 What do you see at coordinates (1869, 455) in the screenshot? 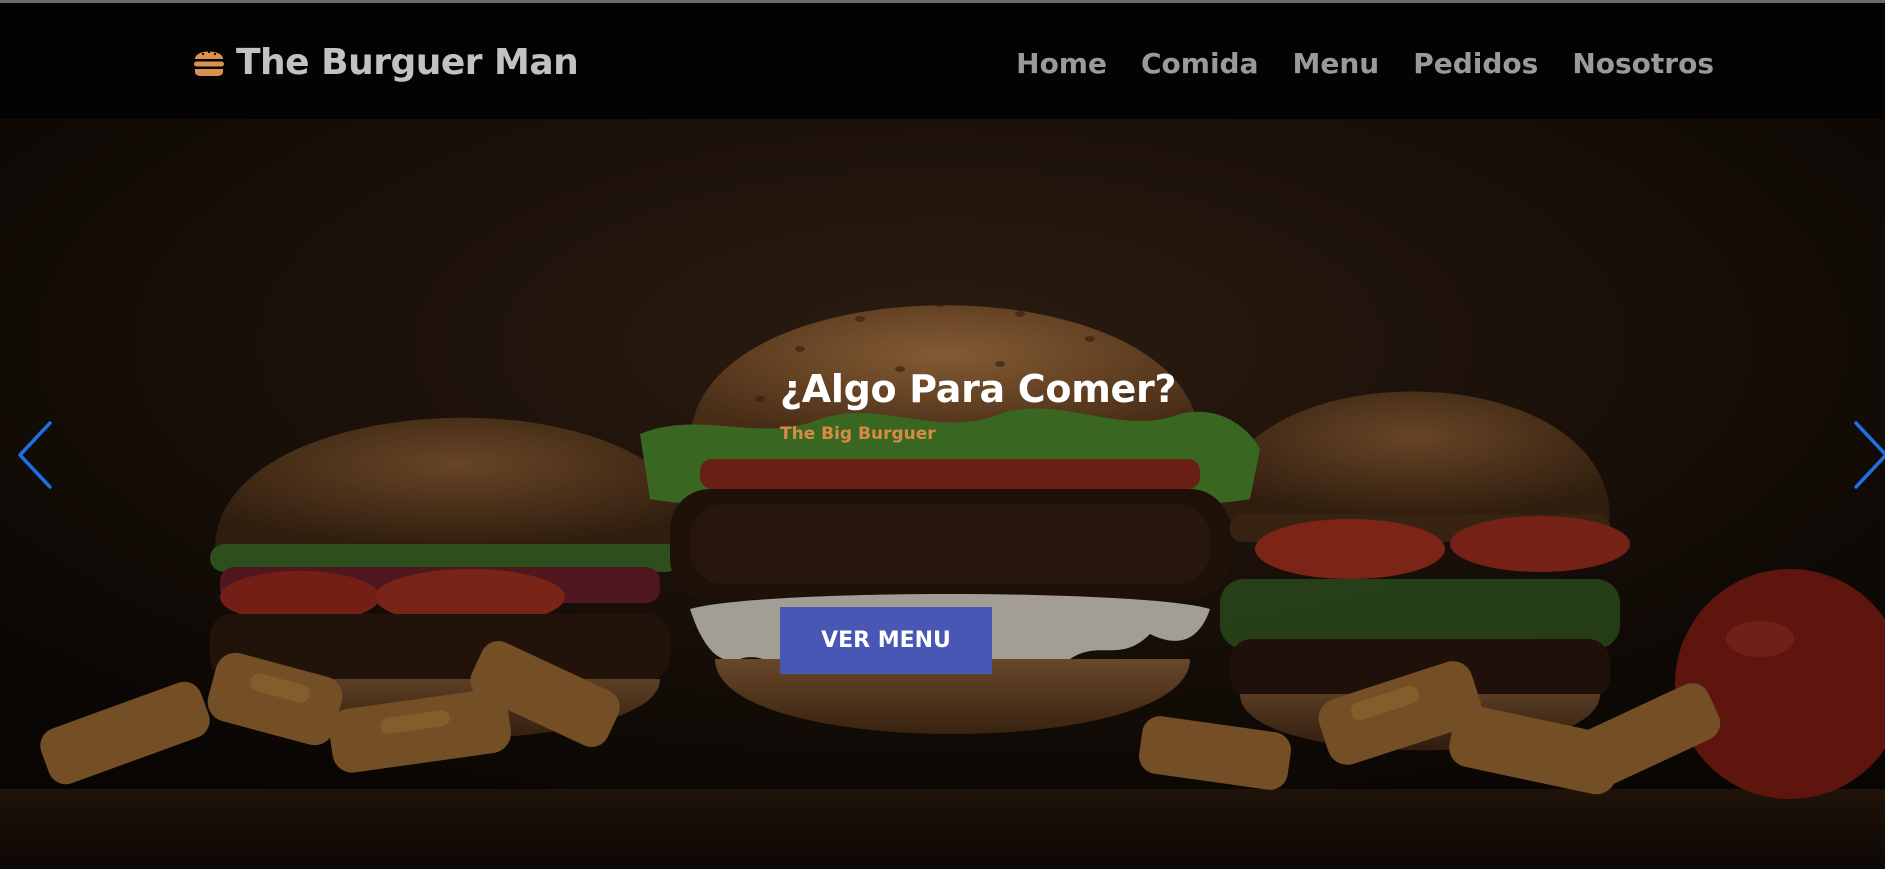
I see `chevron-right-icon` at bounding box center [1869, 455].